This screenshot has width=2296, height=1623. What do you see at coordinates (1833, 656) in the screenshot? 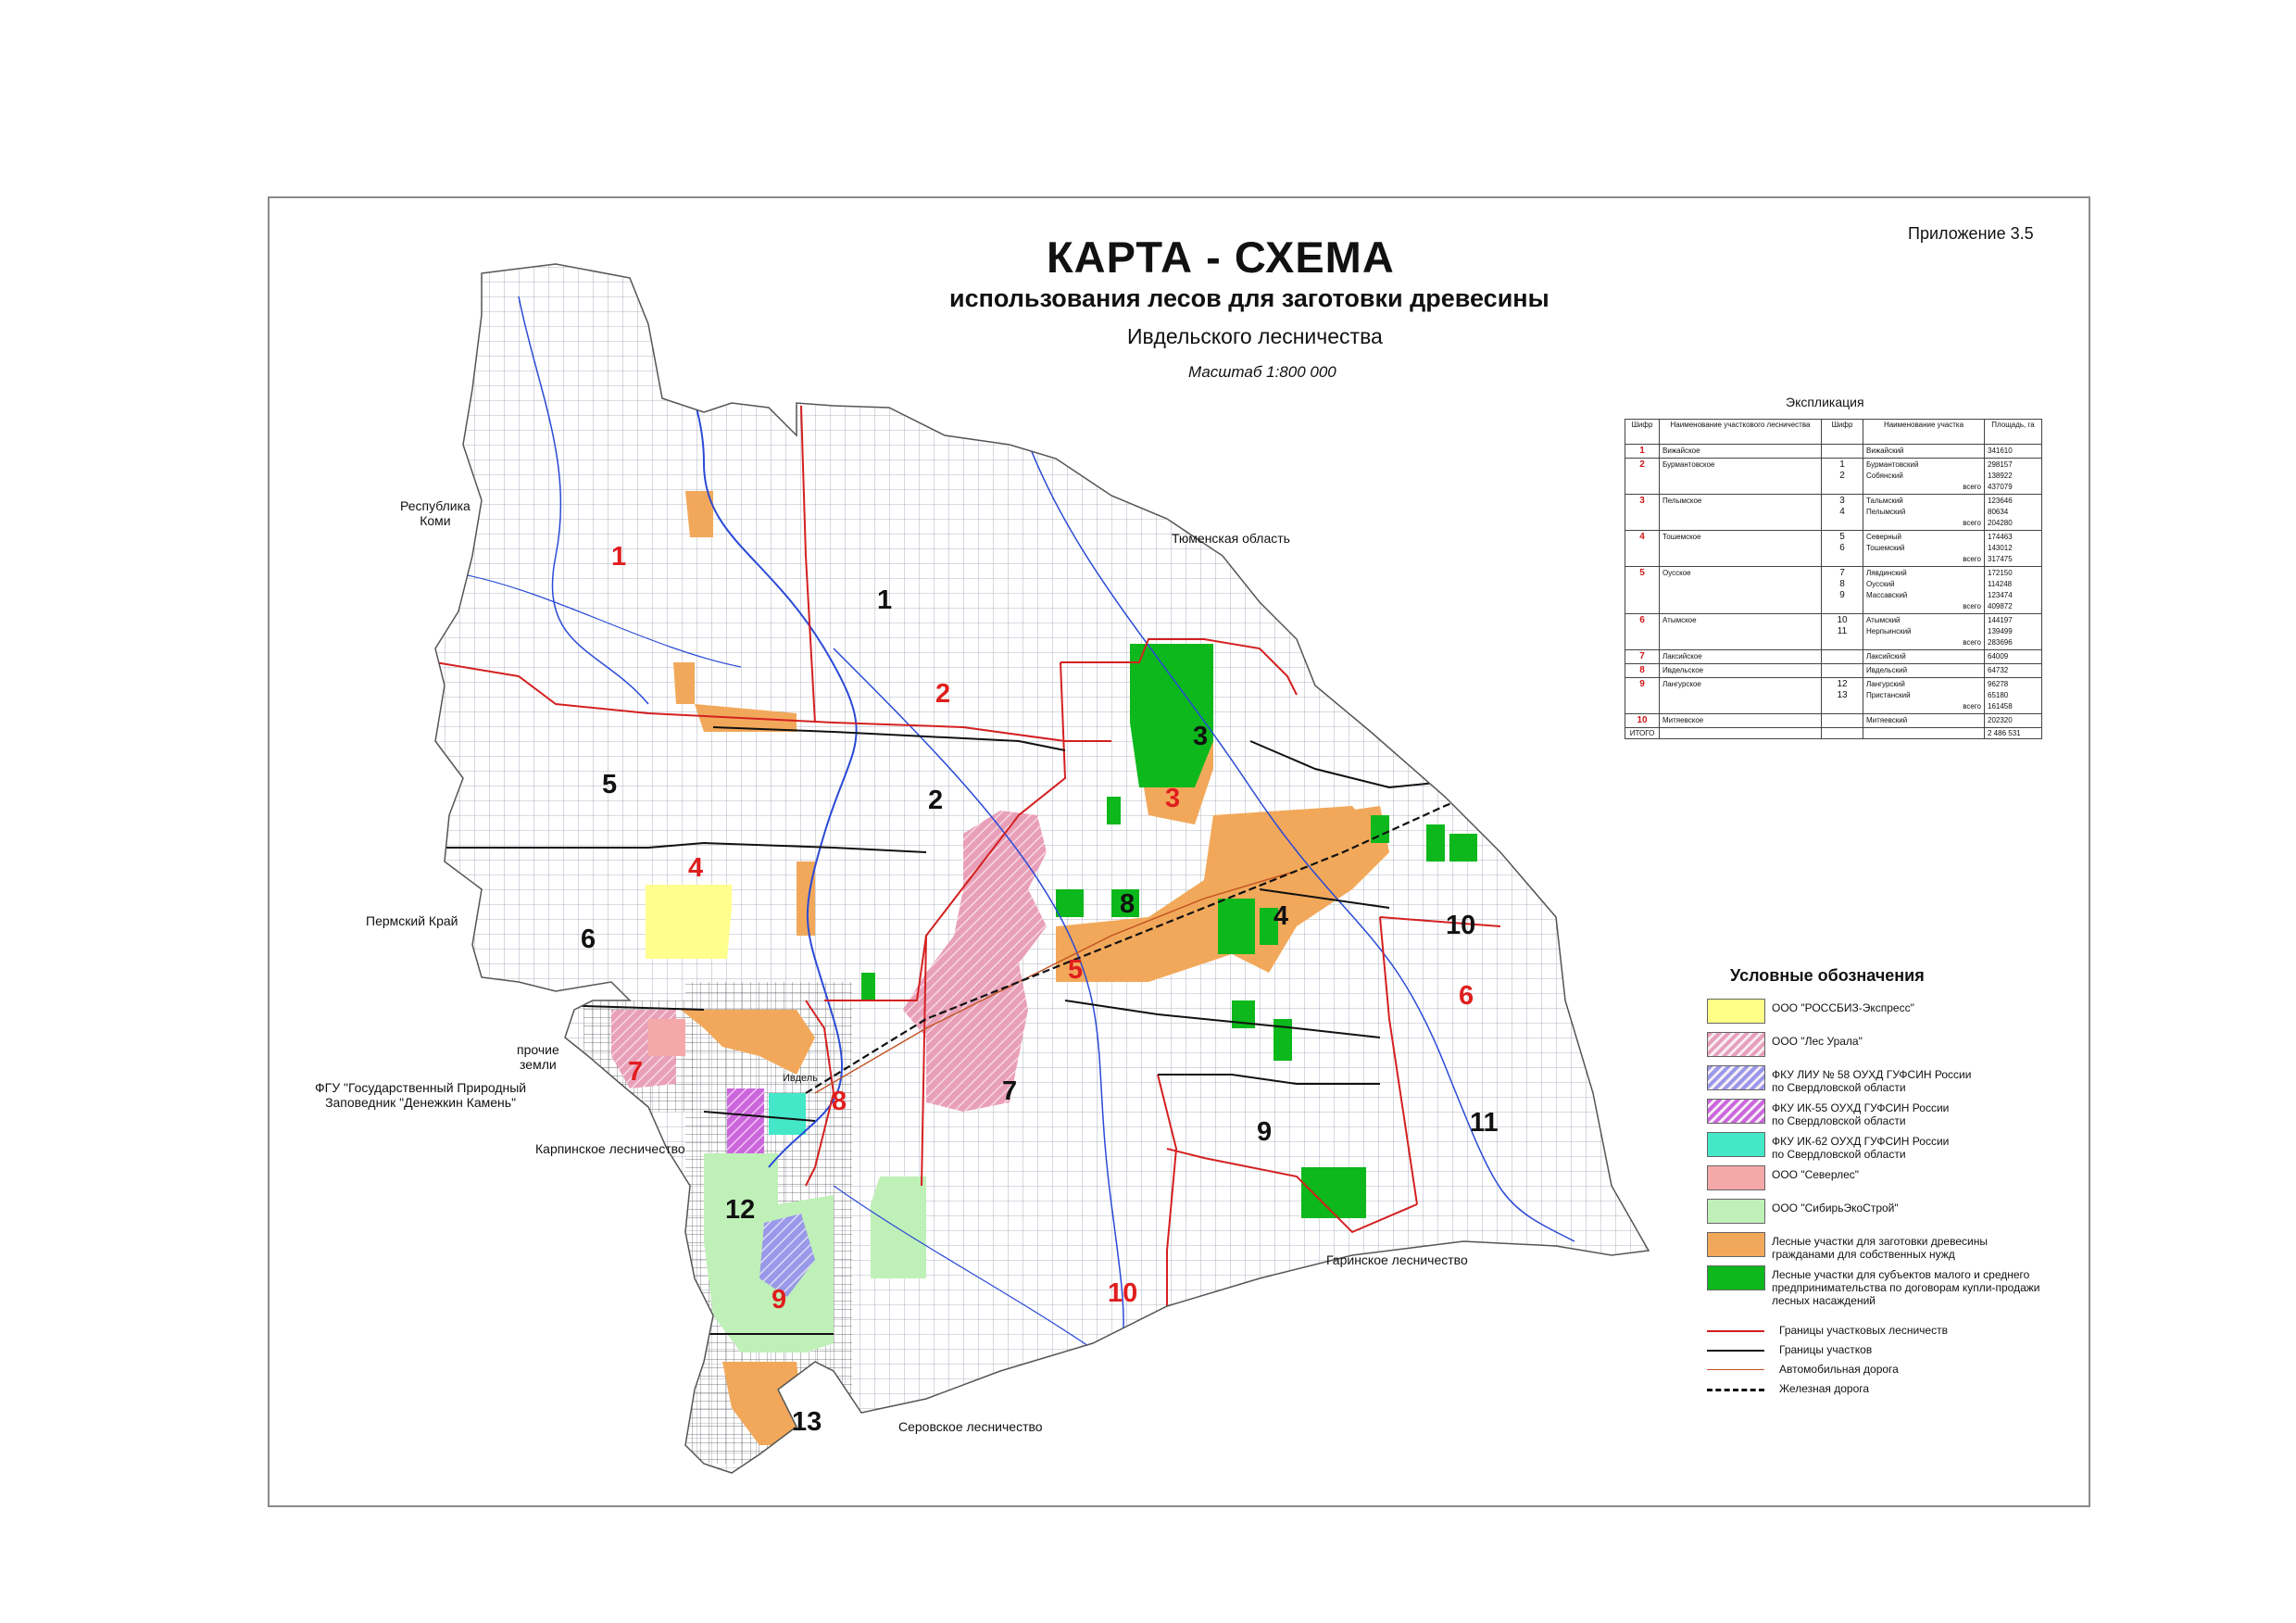
I see `explication-row: 7 Лаксийское Лаксийский 64009` at bounding box center [1833, 656].